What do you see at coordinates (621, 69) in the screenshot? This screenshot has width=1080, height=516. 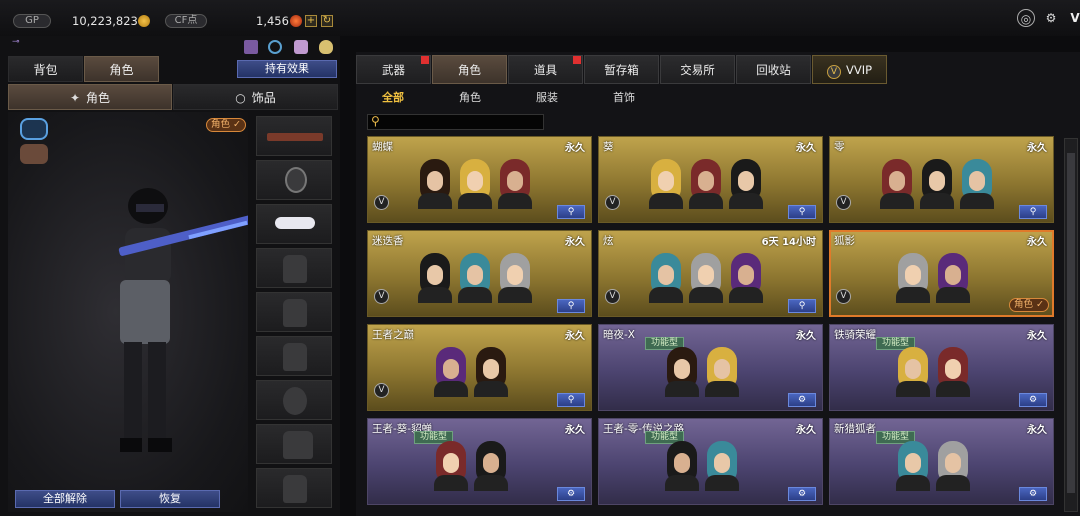 I see `tab-storage: 暂存箱` at bounding box center [621, 69].